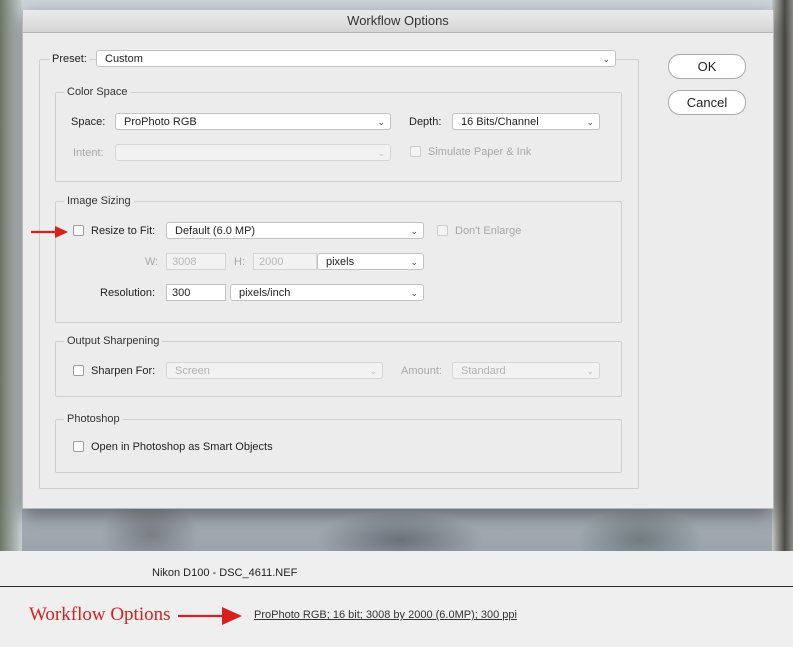  What do you see at coordinates (100, 614) in the screenshot?
I see `workflow-options-annotation: Workflow Options` at bounding box center [100, 614].